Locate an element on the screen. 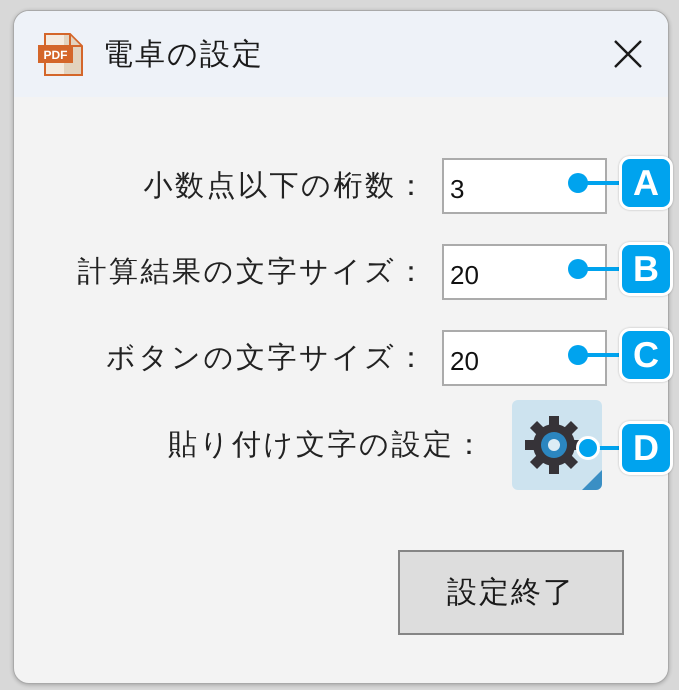 This screenshot has height=690, width=679. callout-badge: D is located at coordinates (646, 448).